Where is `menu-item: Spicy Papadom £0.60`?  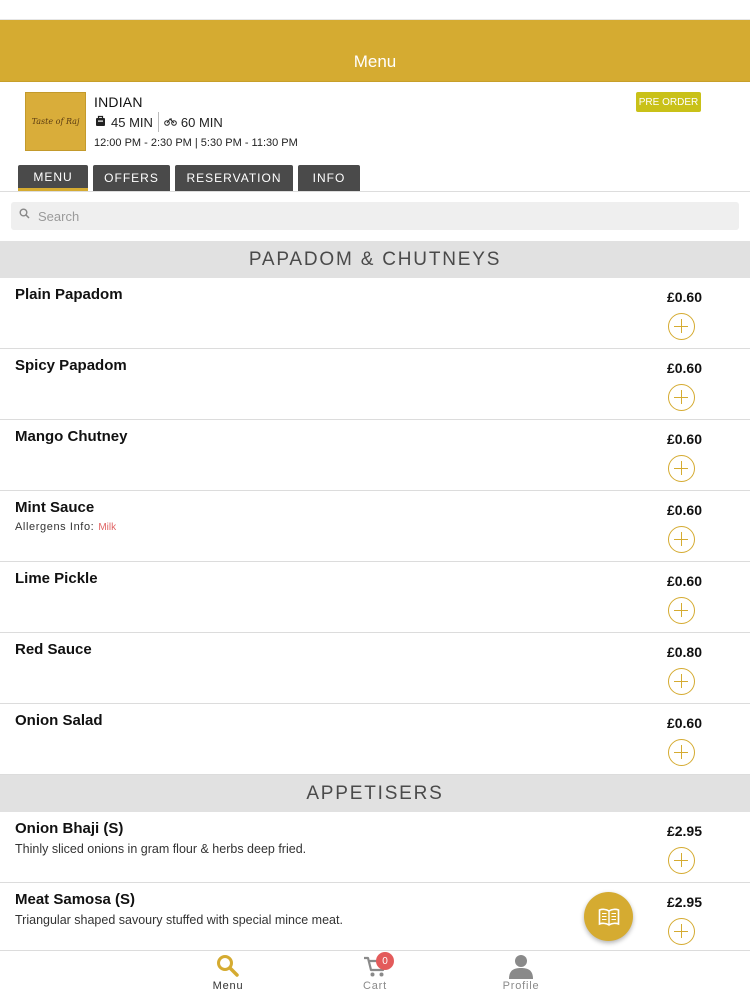
menu-item: Spicy Papadom £0.60 is located at coordinates (375, 384).